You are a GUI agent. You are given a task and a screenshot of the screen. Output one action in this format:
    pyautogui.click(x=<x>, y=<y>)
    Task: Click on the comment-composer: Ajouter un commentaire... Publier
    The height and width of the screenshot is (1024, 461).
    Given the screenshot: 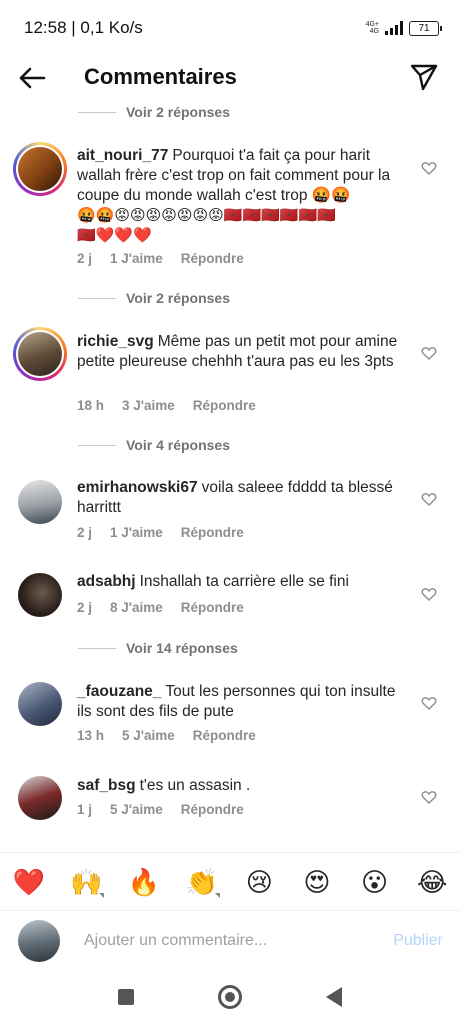 What is the action you would take?
    pyautogui.click(x=230, y=941)
    